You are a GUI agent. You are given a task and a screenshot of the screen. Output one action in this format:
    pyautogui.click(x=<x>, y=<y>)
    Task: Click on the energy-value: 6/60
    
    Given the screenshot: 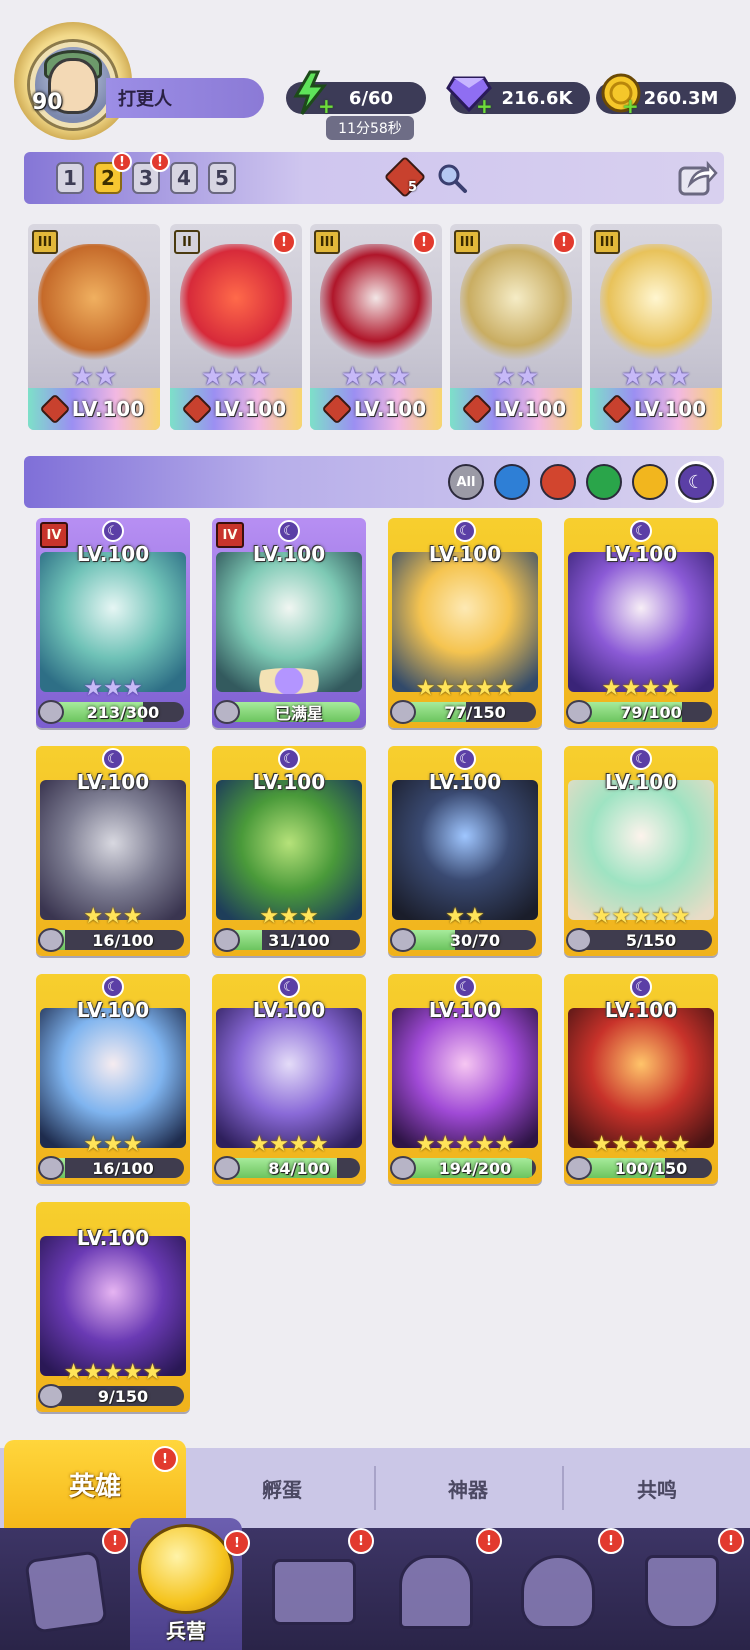 What is the action you would take?
    pyautogui.click(x=371, y=98)
    